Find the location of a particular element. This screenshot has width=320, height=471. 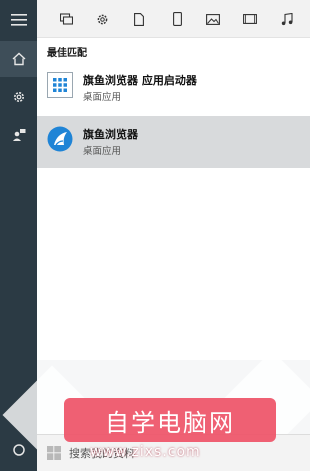

windows-icon is located at coordinates (54, 453).